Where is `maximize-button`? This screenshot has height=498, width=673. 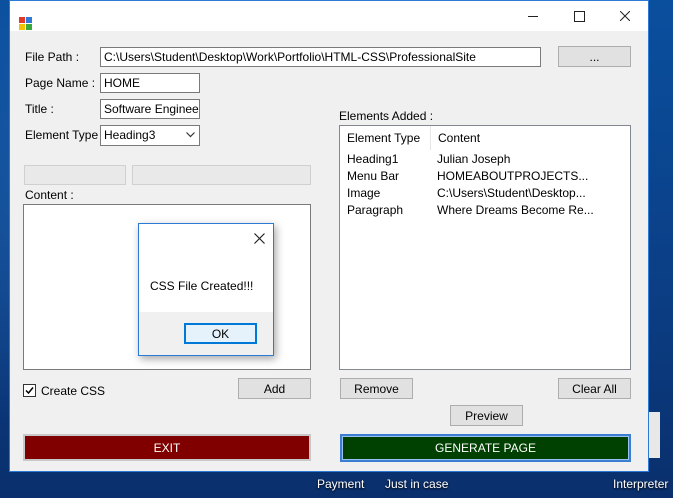
maximize-button is located at coordinates (579, 16).